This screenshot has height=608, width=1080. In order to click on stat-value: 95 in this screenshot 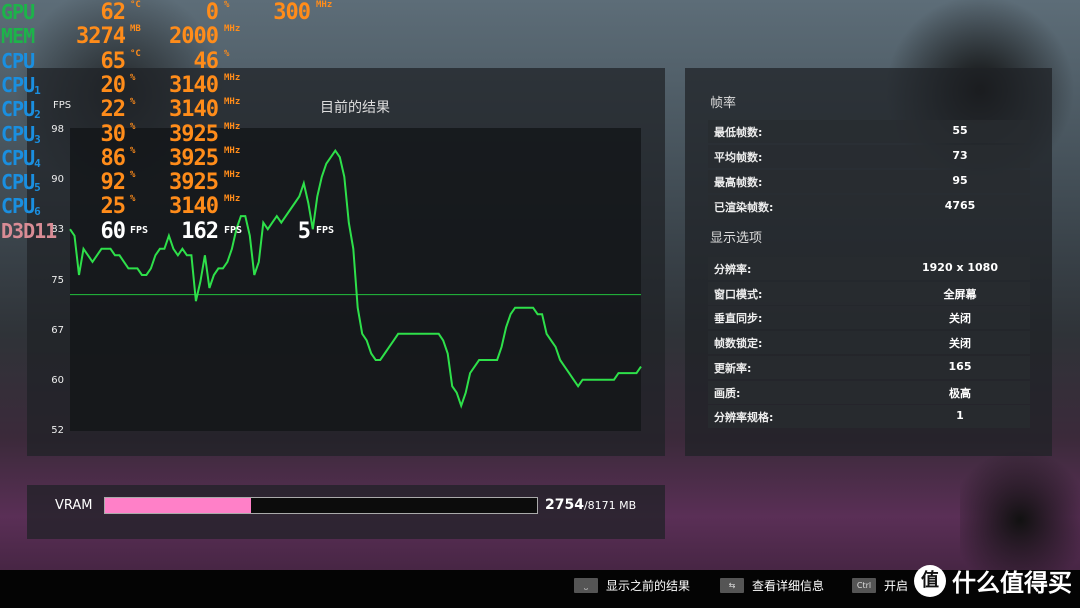, I will do `click(960, 180)`.